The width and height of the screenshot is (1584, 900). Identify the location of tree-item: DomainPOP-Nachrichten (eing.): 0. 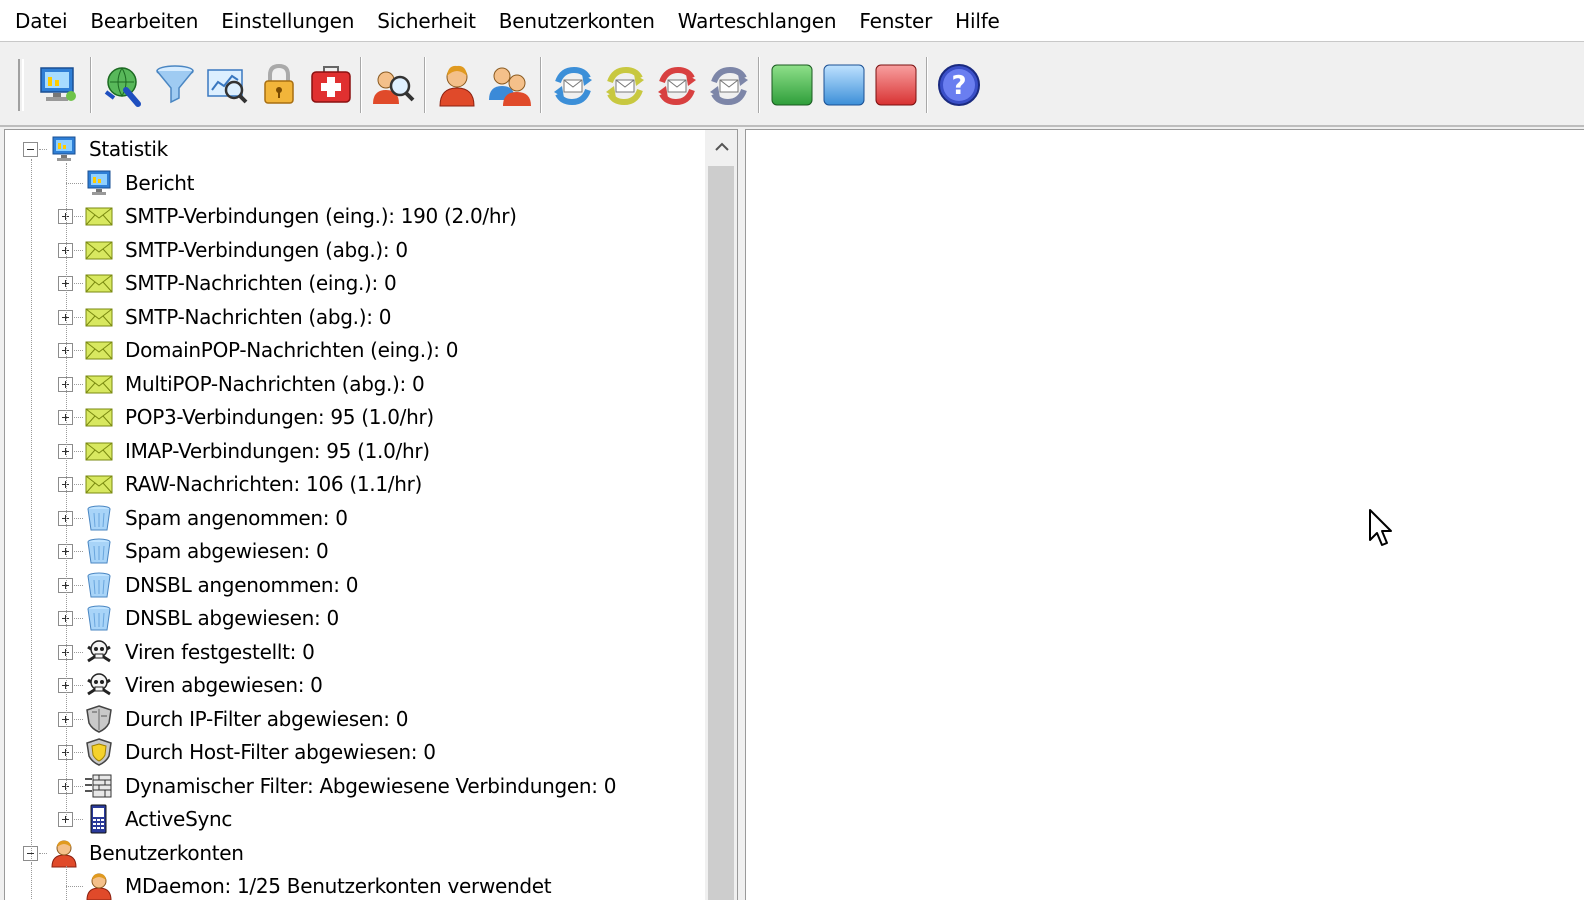
(355, 350).